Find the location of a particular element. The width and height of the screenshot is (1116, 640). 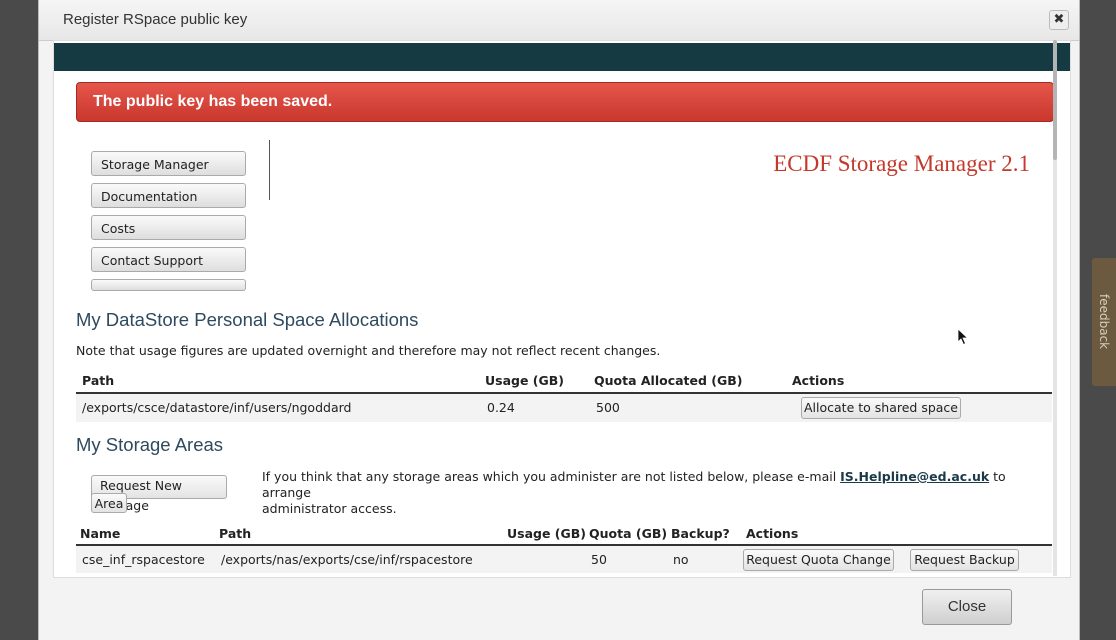

col-actions: Actions is located at coordinates (818, 380).